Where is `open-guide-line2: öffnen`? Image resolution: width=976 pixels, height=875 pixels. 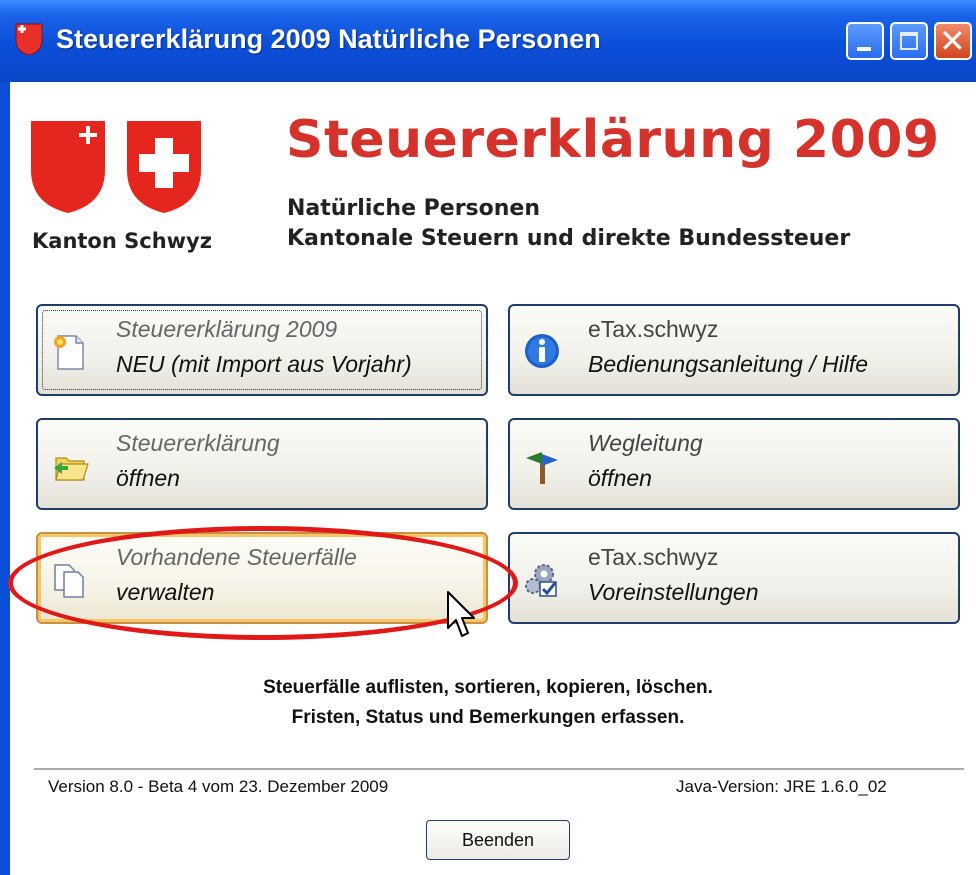
open-guide-line2: öffnen is located at coordinates (620, 478).